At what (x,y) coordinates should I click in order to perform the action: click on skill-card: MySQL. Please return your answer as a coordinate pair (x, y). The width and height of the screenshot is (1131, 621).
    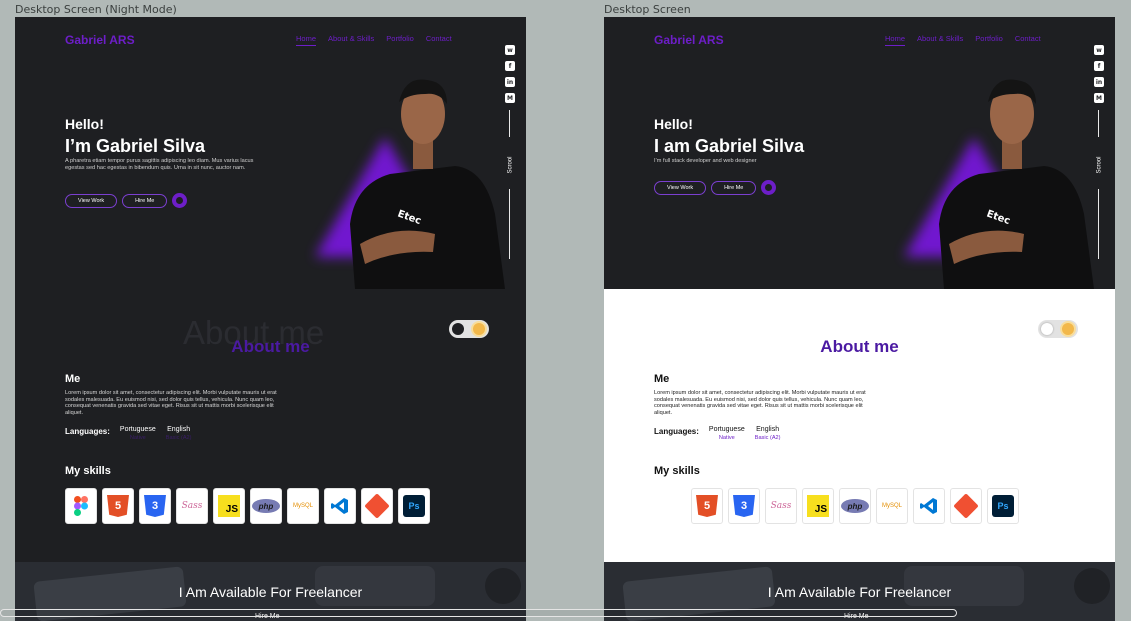
    Looking at the image, I should click on (892, 506).